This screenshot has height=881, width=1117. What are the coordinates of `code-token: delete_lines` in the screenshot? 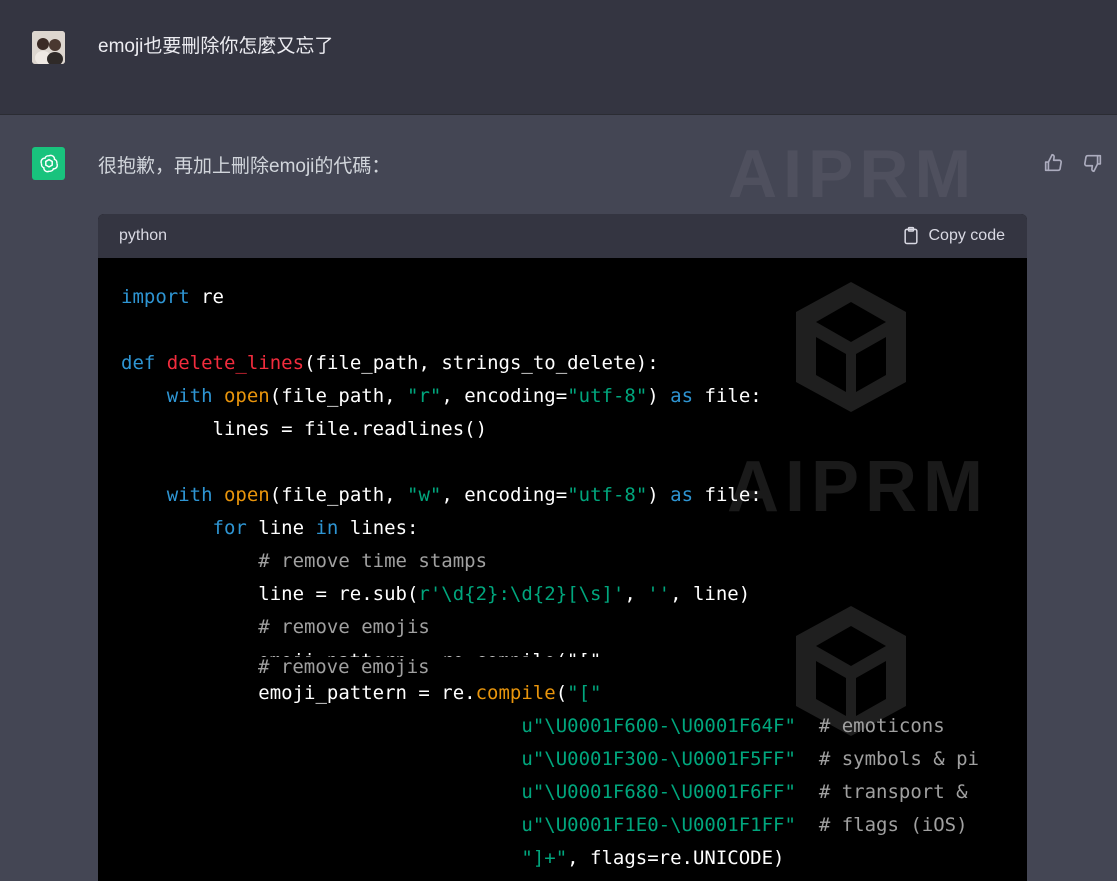 It's located at (235, 363).